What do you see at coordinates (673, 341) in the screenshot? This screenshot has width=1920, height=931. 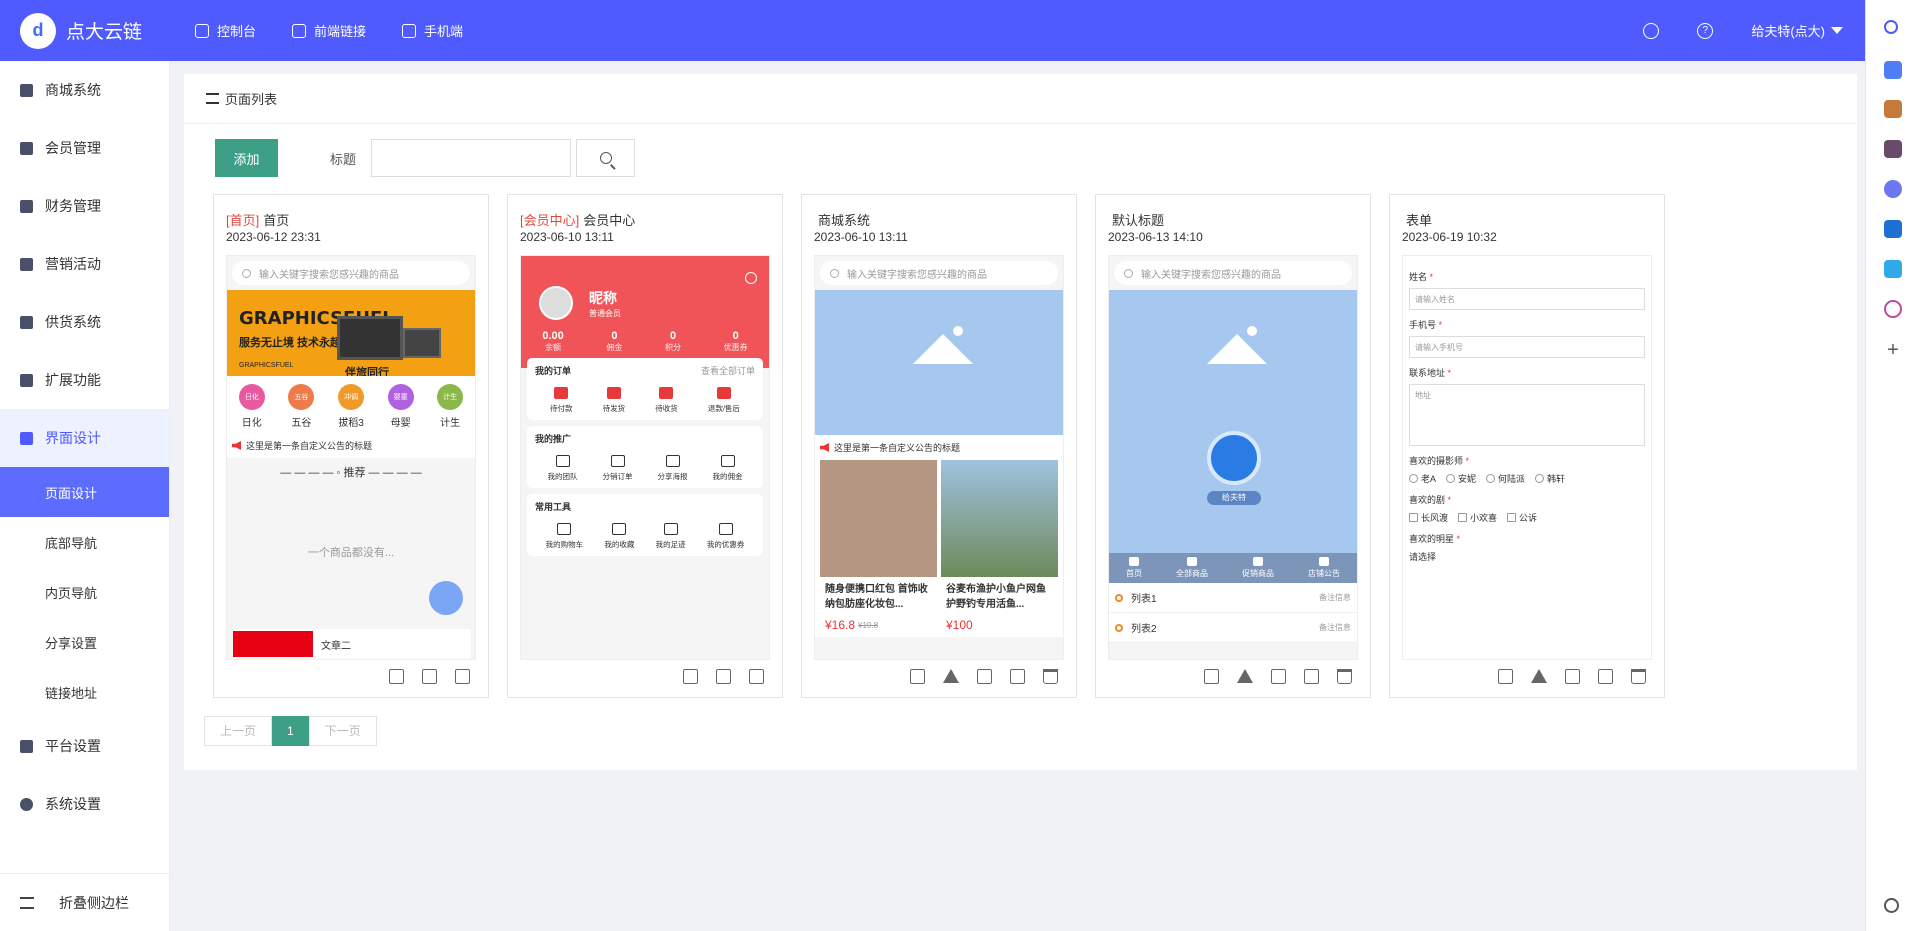 I see `stat-item: 0 积分` at bounding box center [673, 341].